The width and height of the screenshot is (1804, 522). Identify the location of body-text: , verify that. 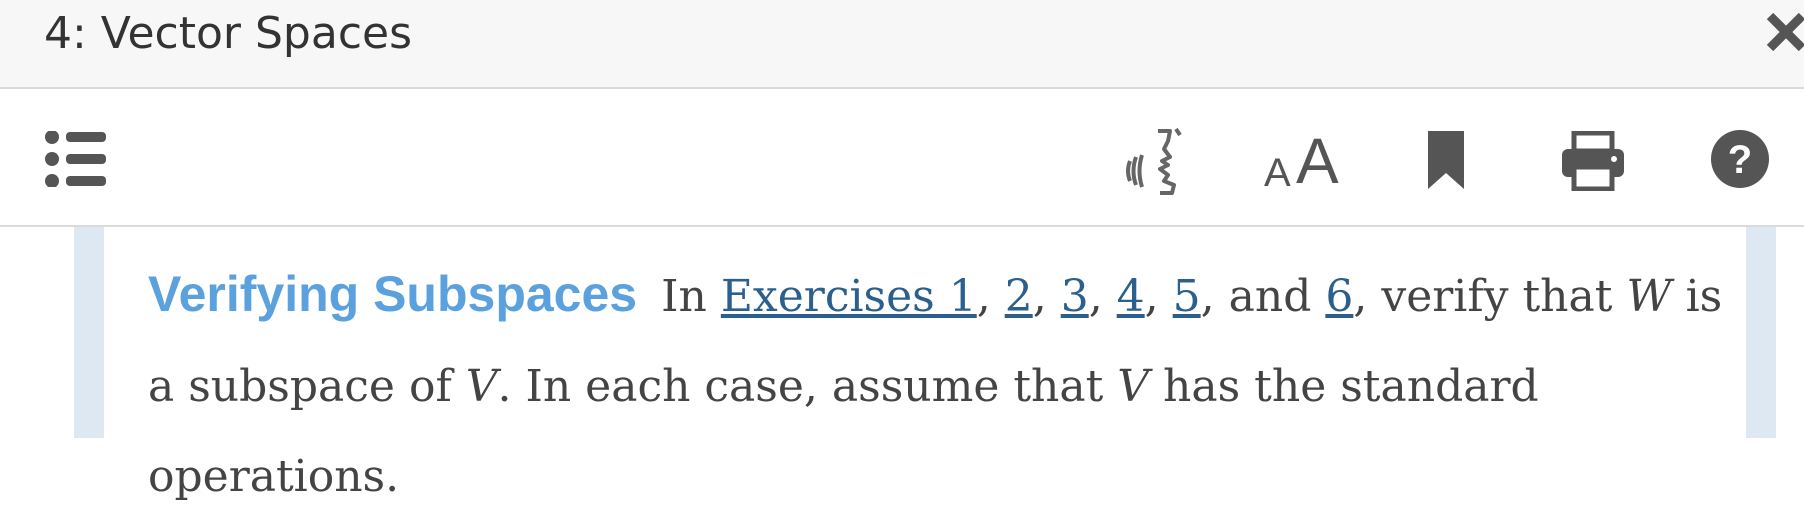
(1490, 296).